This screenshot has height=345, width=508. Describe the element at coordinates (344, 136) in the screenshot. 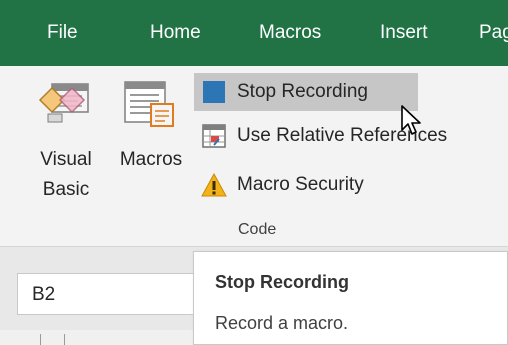

I see `use-relative-references-button: Use Relative References` at that location.